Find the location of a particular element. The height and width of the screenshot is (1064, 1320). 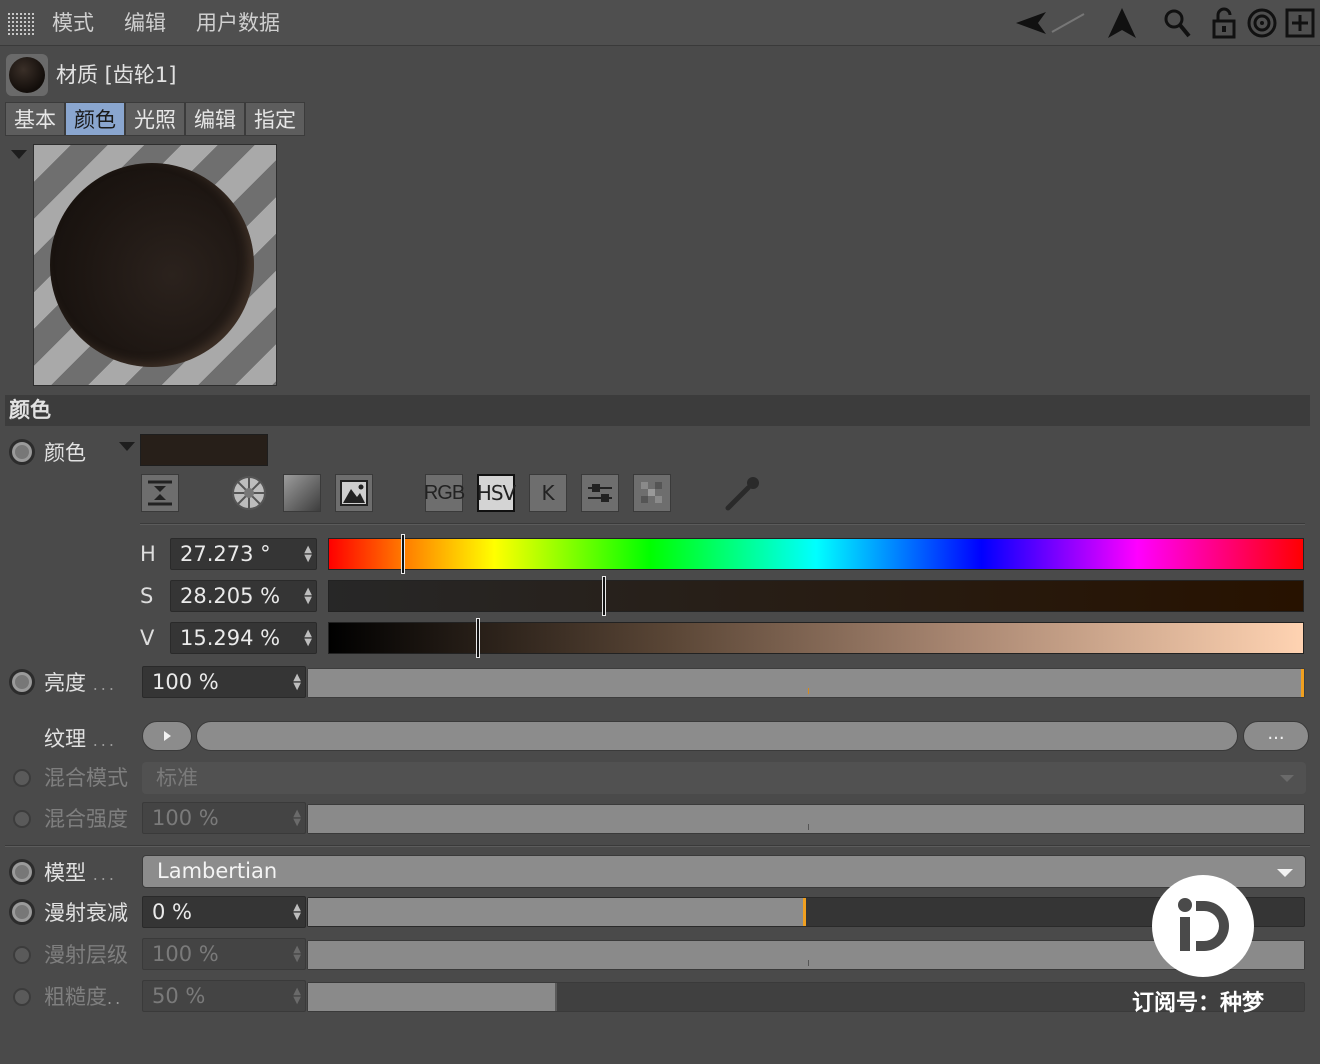

blend-mode-dropdown: 标准 is located at coordinates (724, 778).